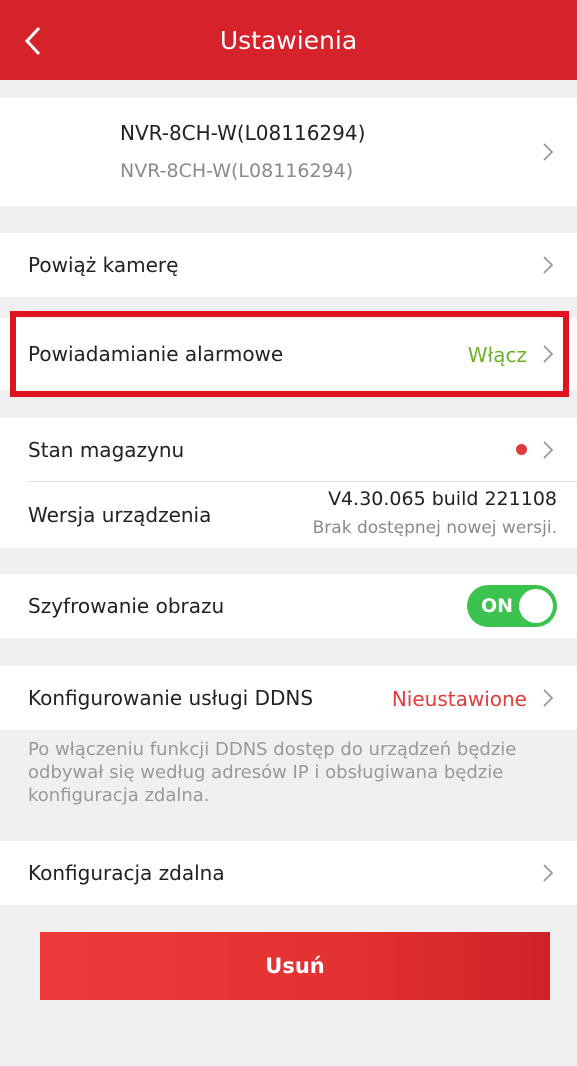 This screenshot has width=577, height=1066. What do you see at coordinates (521, 449) in the screenshot?
I see `storage-alert-dot` at bounding box center [521, 449].